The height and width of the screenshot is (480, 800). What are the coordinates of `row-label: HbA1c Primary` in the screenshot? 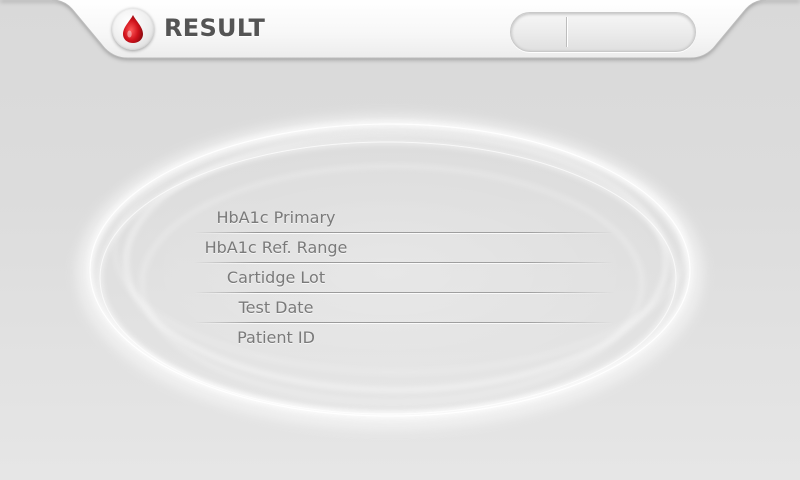 It's located at (276, 217).